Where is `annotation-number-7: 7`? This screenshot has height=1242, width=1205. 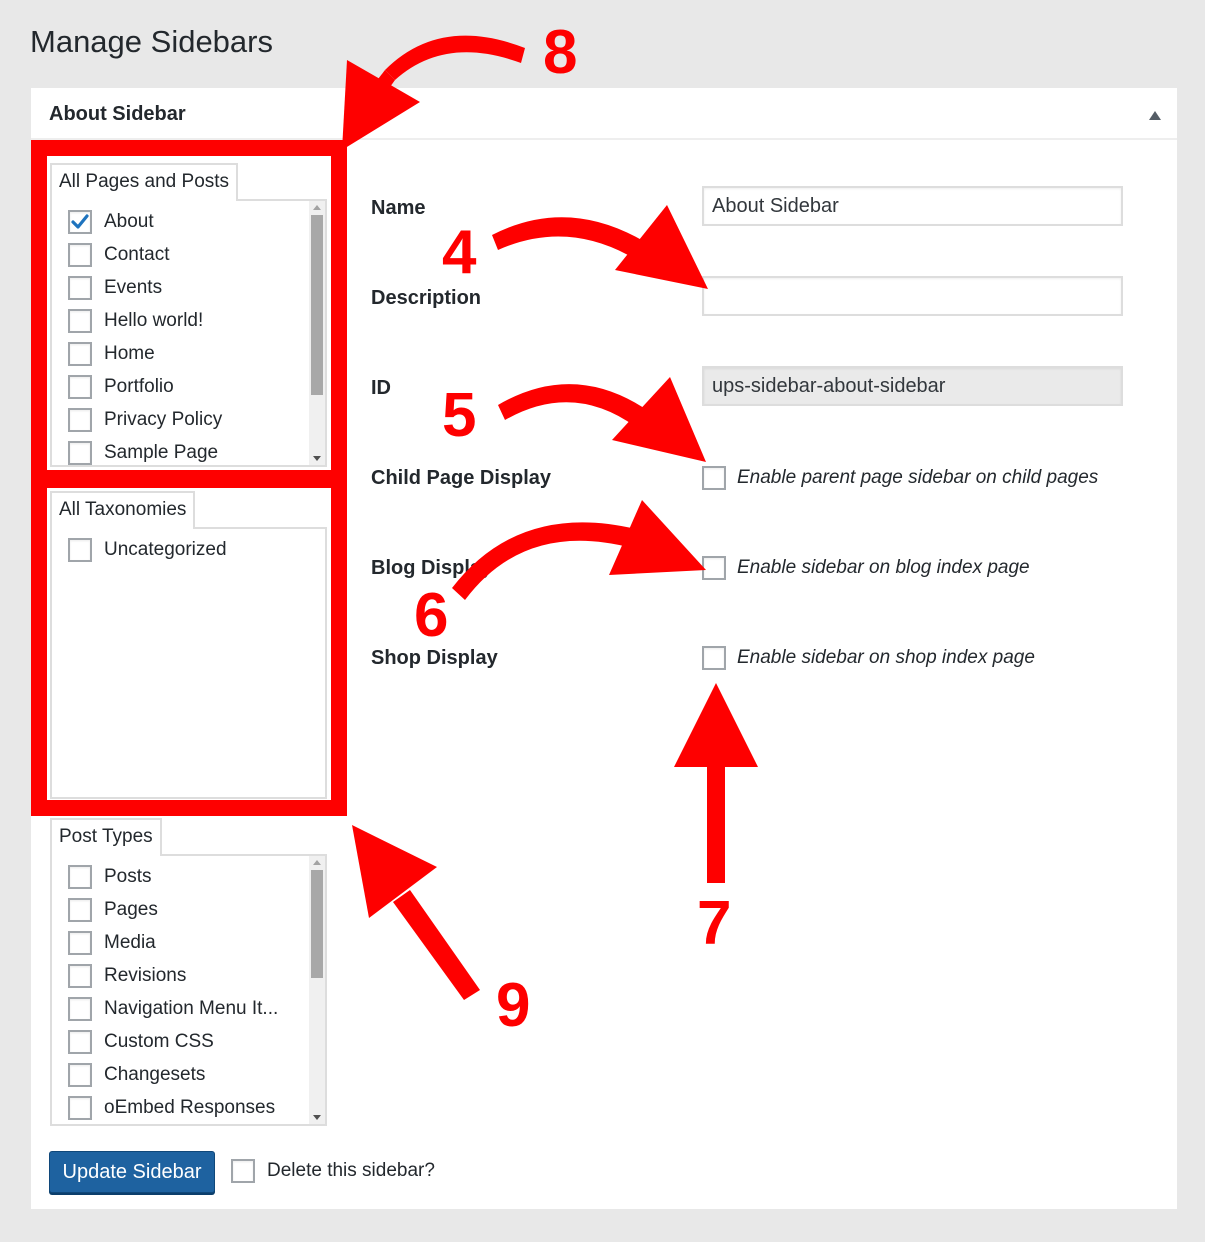 annotation-number-7: 7 is located at coordinates (714, 923).